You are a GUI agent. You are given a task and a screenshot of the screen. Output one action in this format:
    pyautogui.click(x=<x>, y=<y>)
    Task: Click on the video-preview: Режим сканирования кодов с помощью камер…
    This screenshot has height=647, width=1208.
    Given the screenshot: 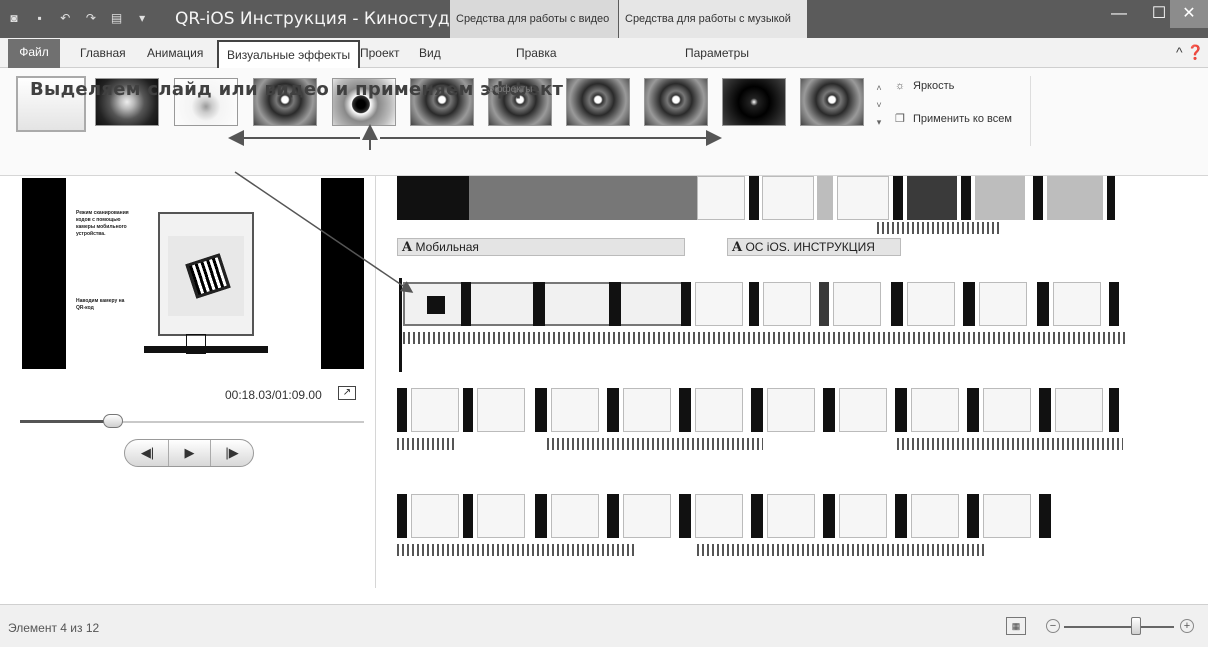 What is the action you would take?
    pyautogui.click(x=193, y=273)
    